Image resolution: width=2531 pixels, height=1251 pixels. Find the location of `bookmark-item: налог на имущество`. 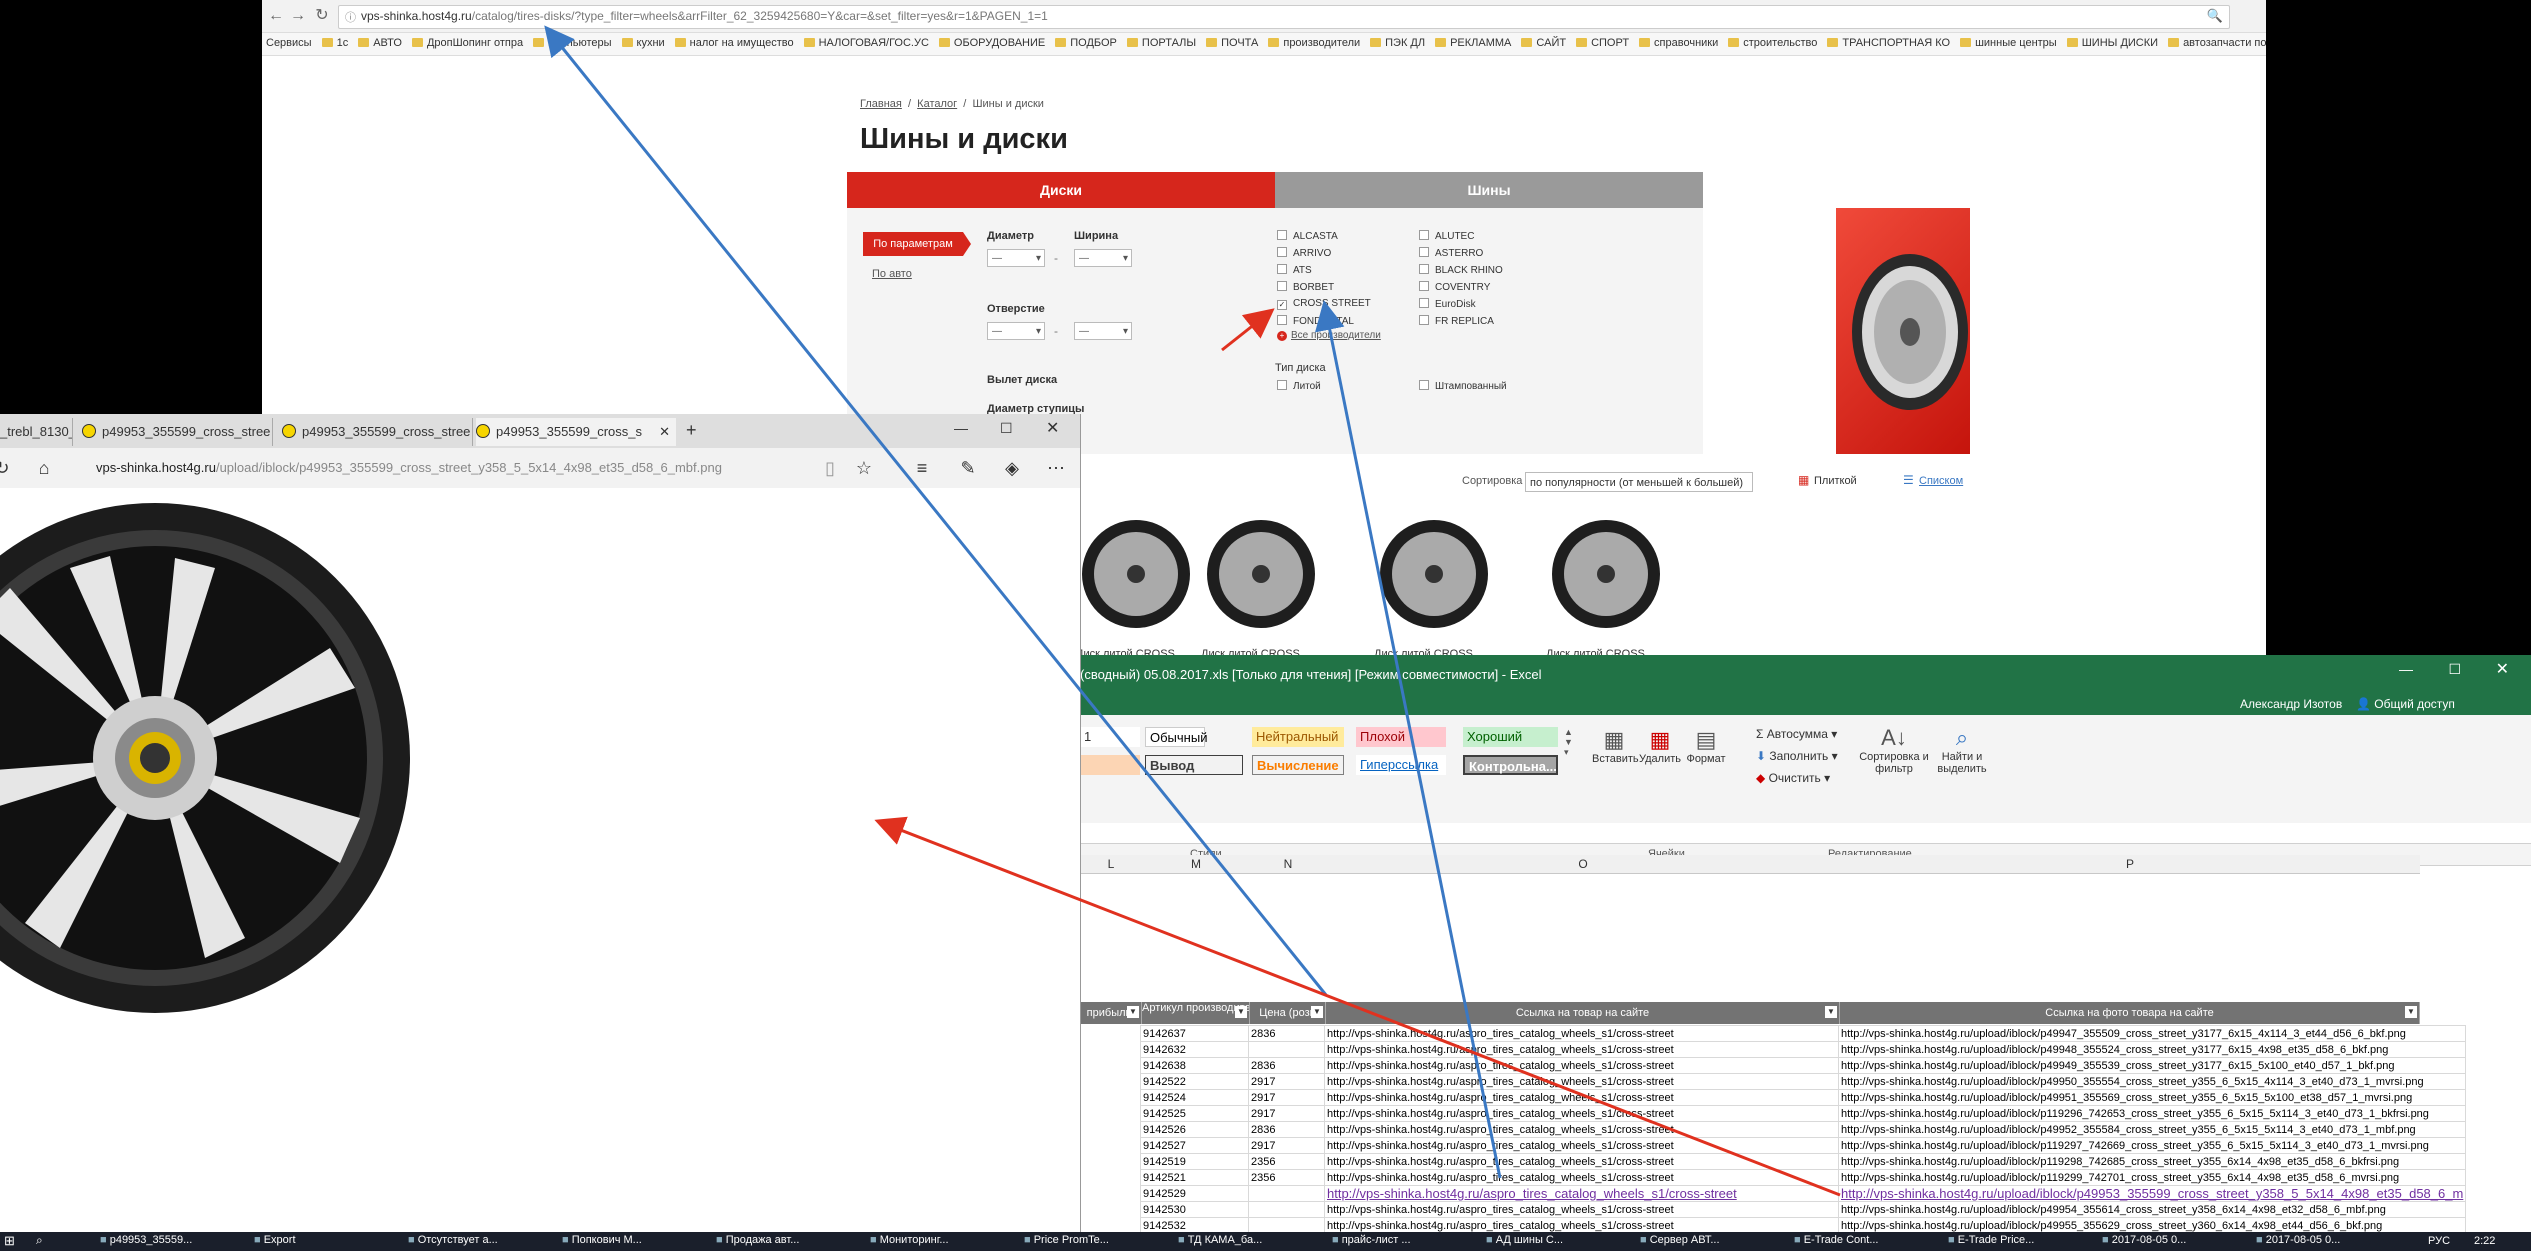

bookmark-item: налог на имущество is located at coordinates (734, 43).